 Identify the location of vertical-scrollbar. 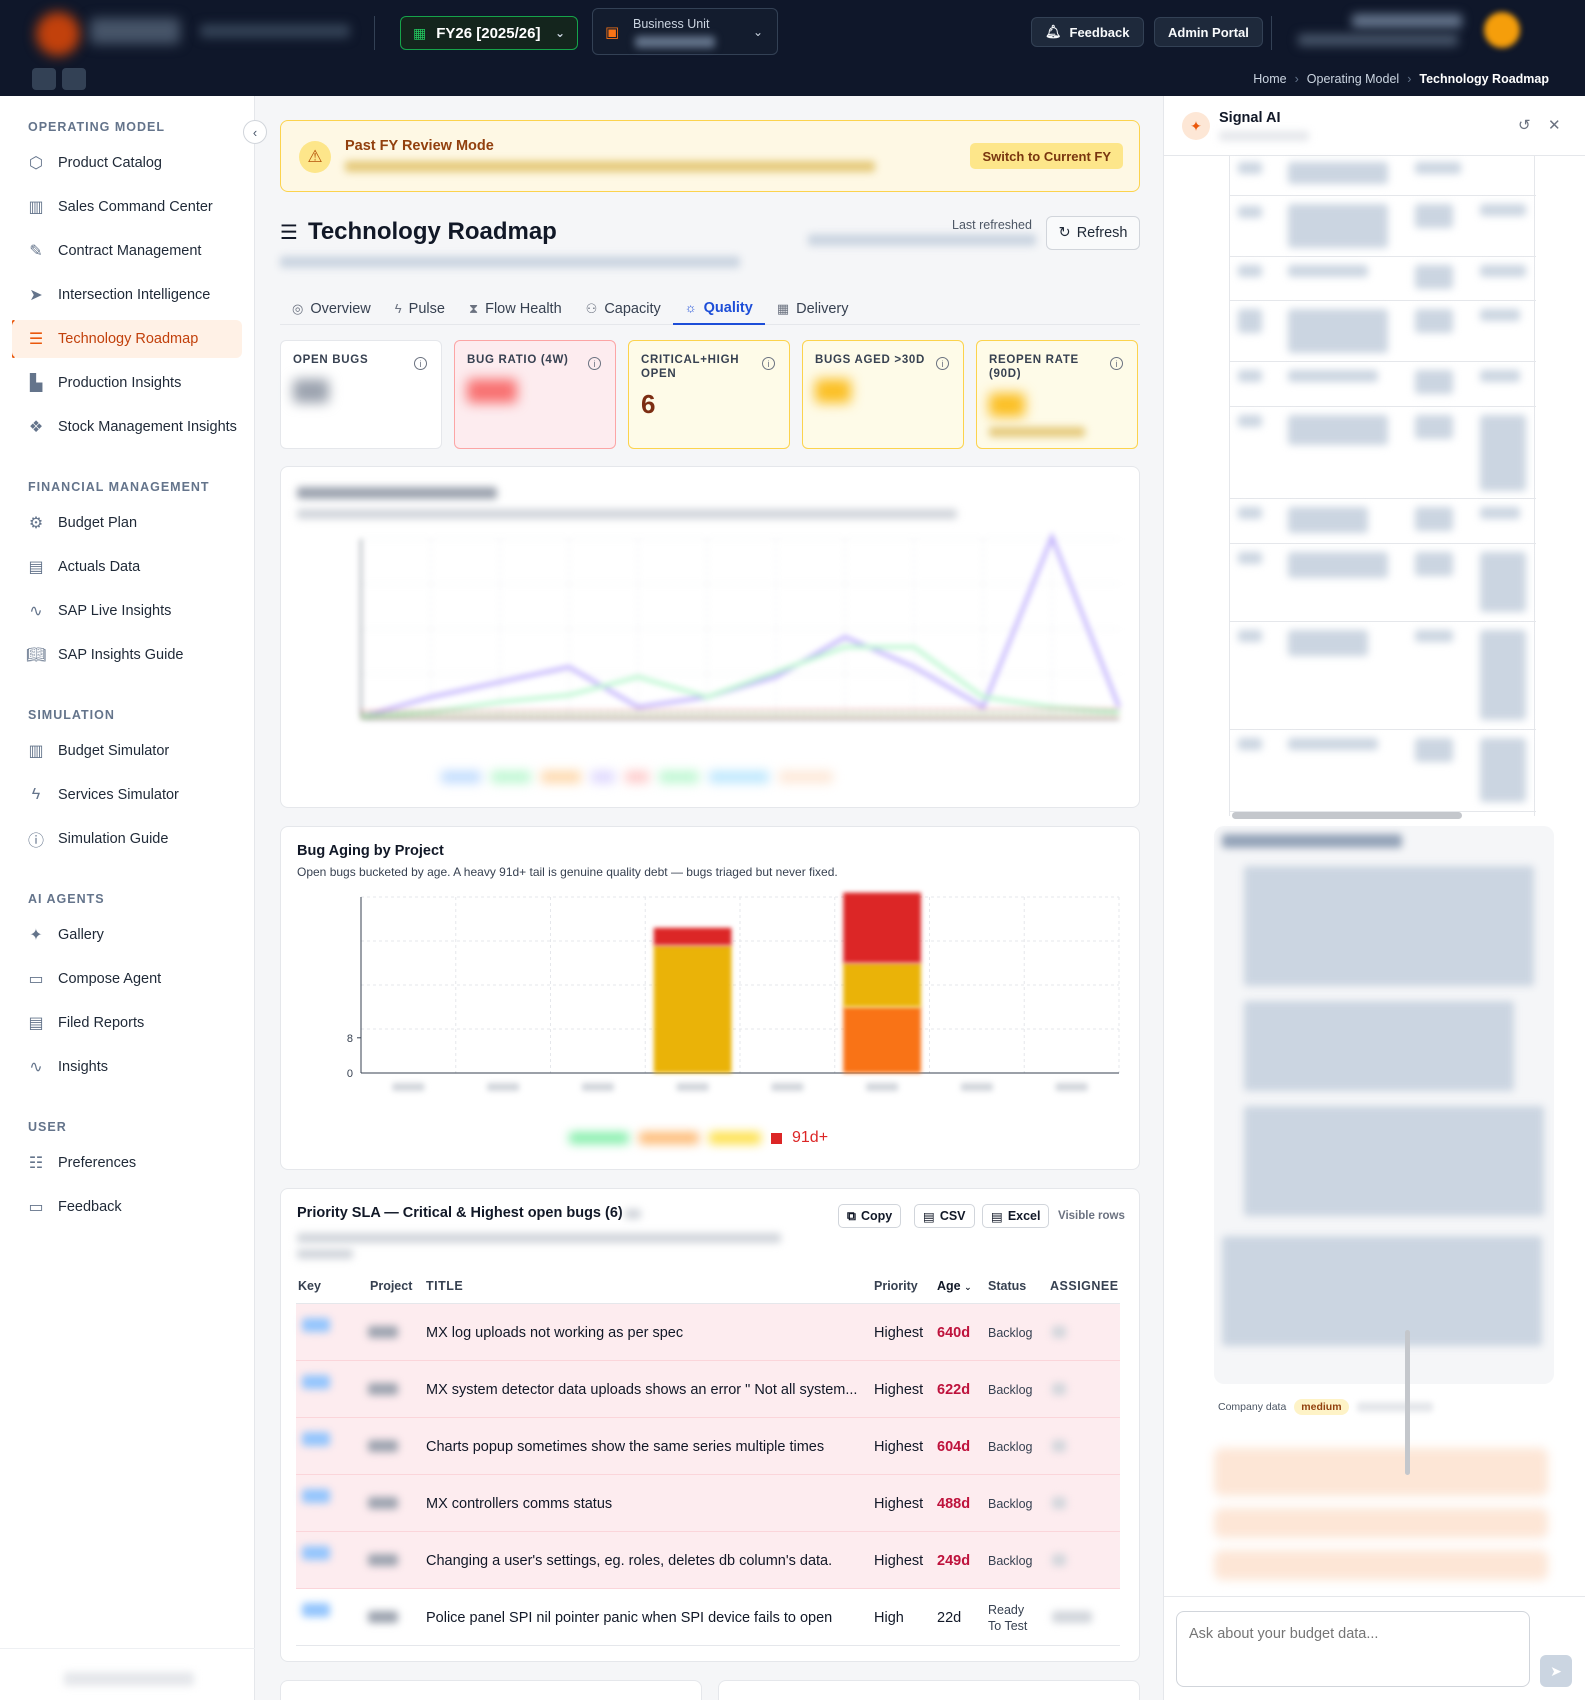
(1407, 1402).